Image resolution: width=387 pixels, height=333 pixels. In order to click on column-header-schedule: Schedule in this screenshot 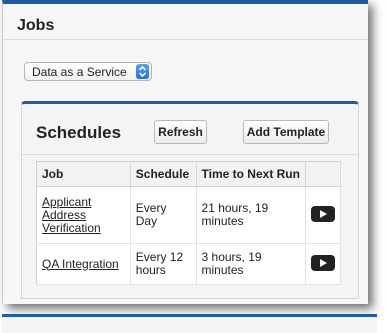, I will do `click(163, 174)`.